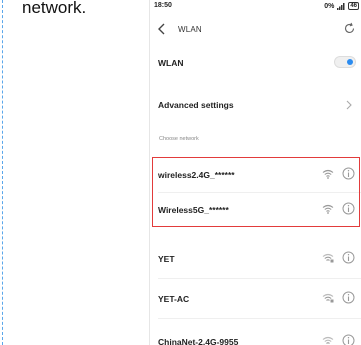  Describe the element at coordinates (349, 28) in the screenshot. I see `refresh-icon` at that location.